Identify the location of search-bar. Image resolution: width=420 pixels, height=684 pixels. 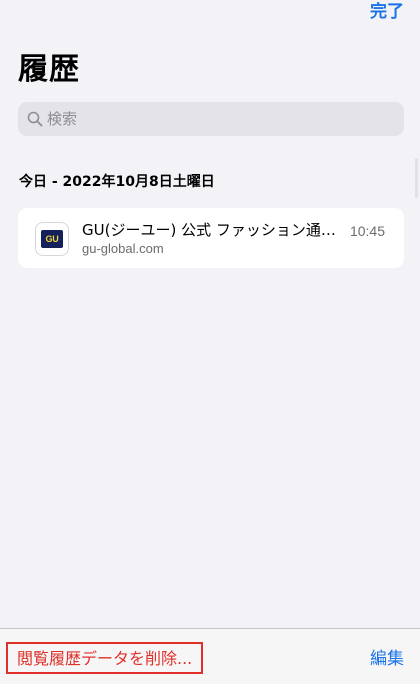
(211, 119).